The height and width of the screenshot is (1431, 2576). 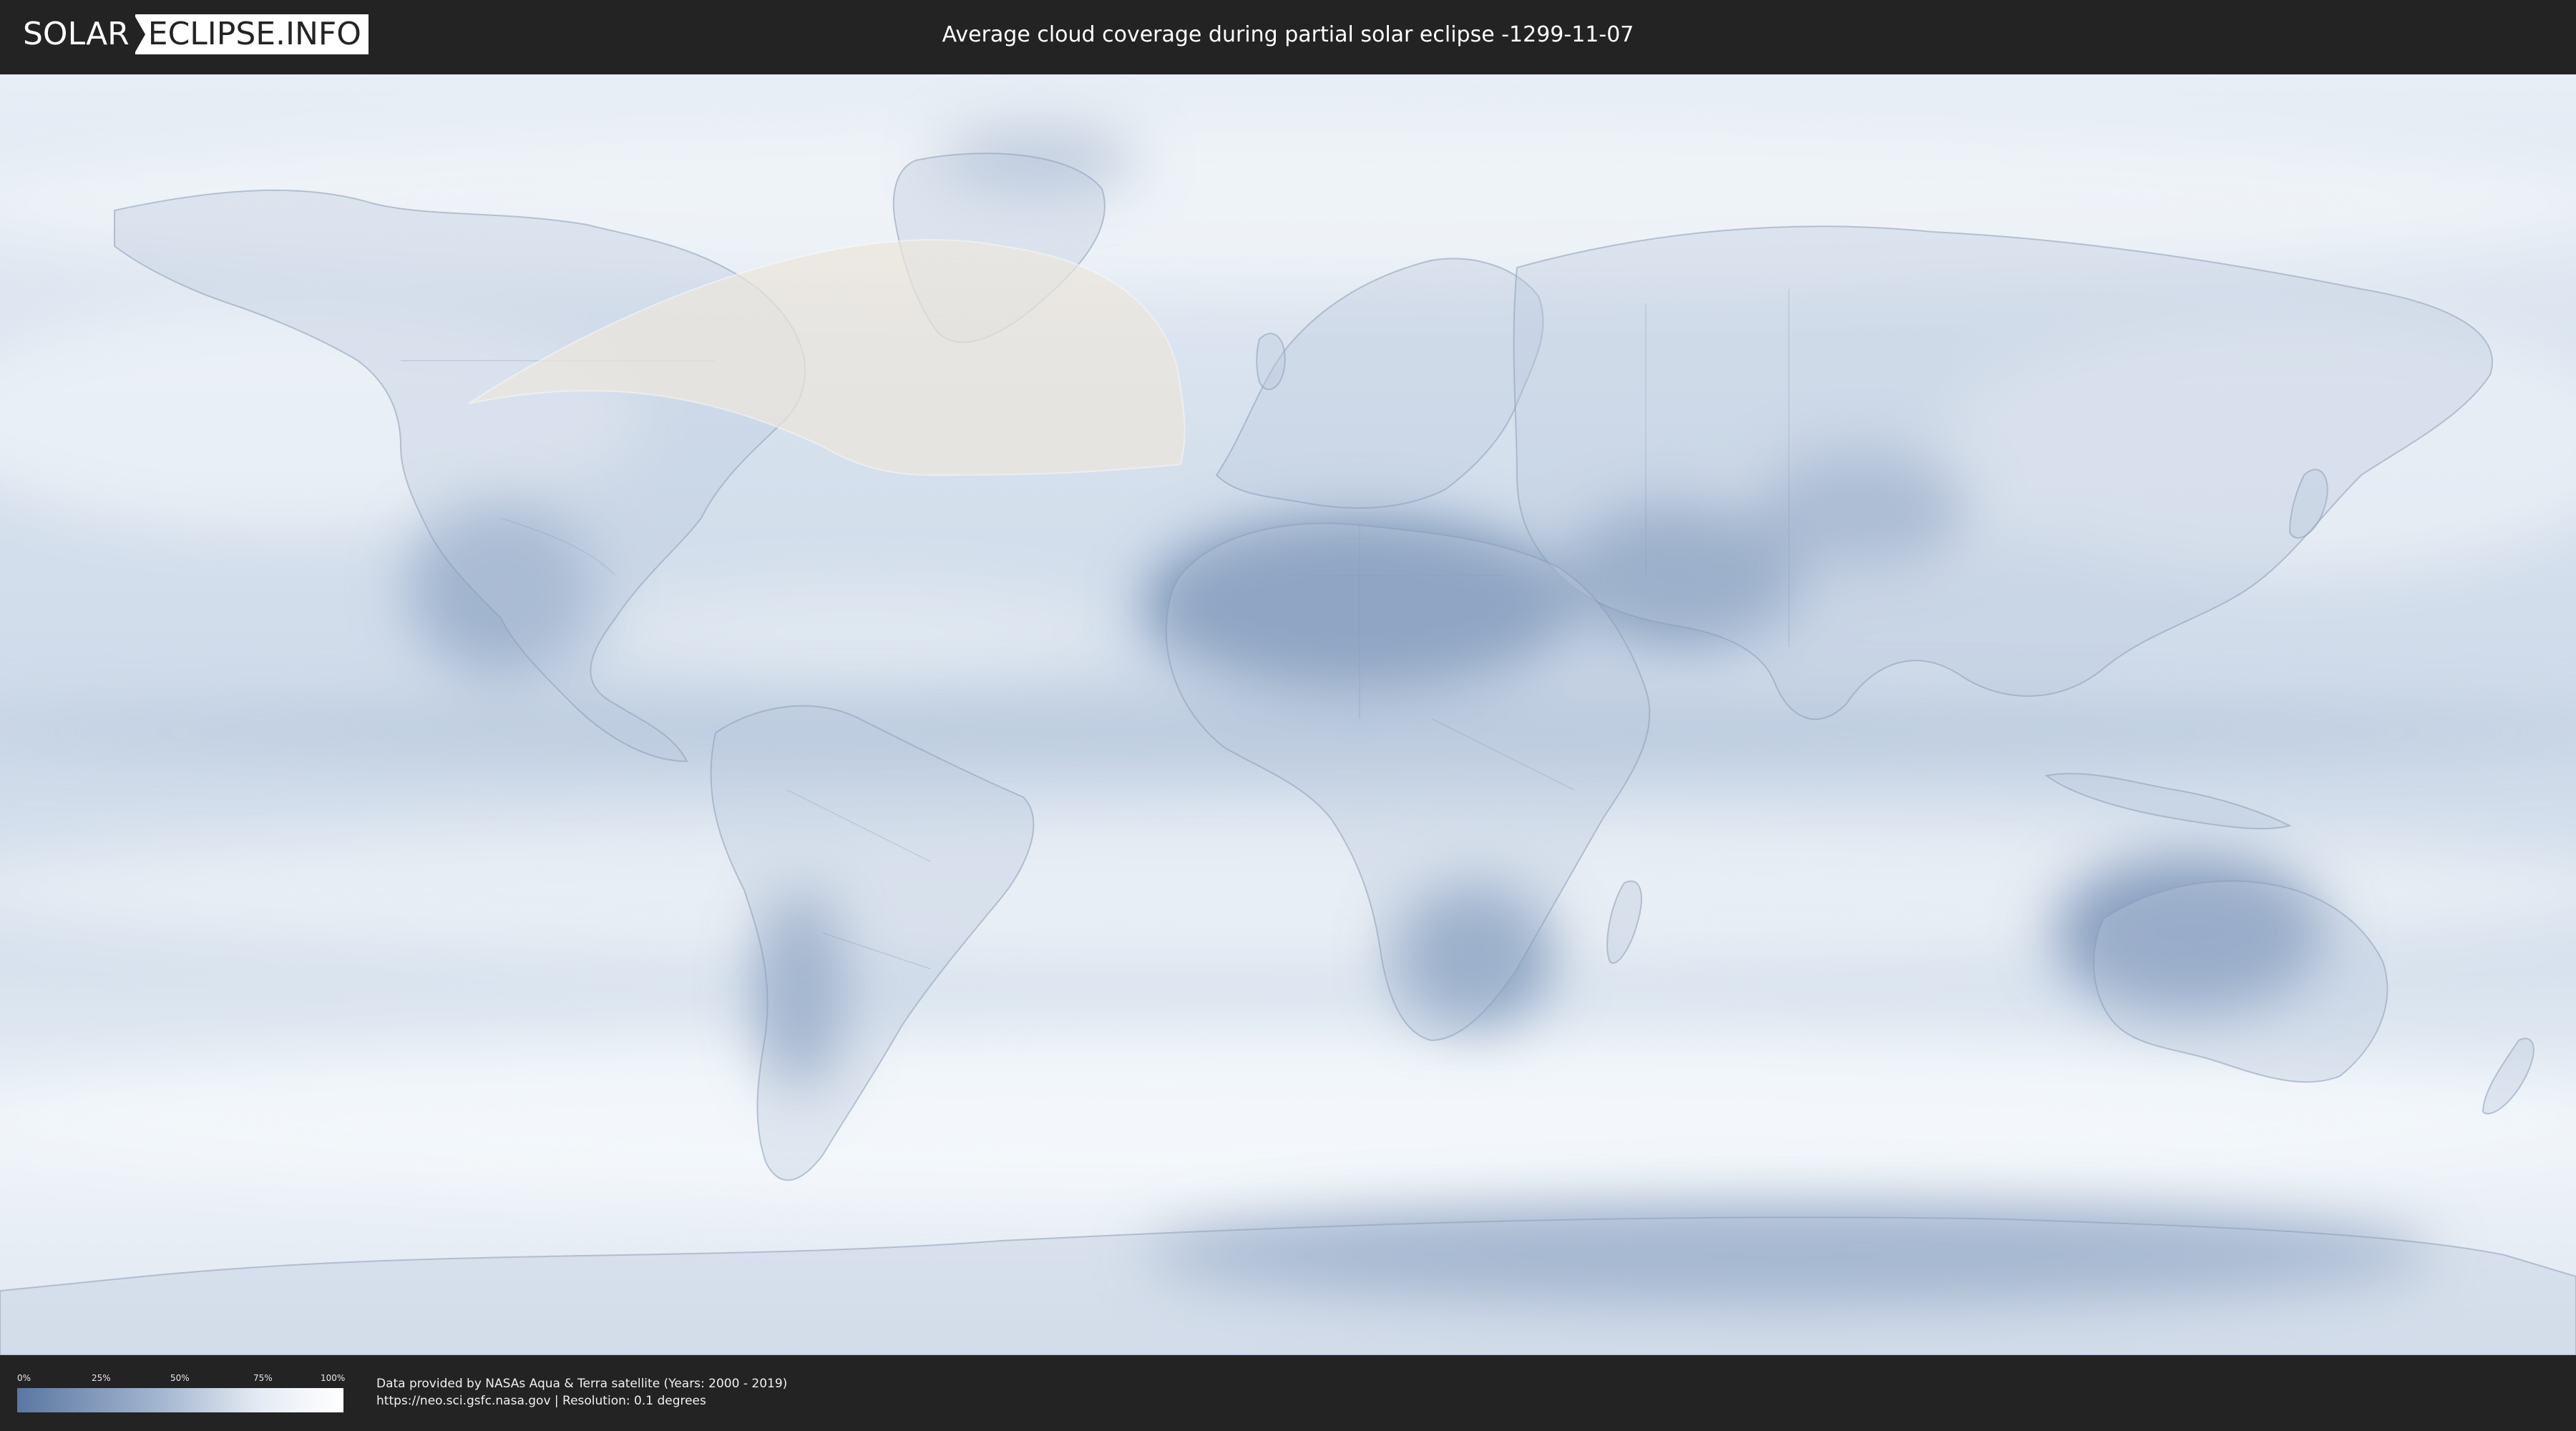 I want to click on uk-ireland, so click(x=1271, y=362).